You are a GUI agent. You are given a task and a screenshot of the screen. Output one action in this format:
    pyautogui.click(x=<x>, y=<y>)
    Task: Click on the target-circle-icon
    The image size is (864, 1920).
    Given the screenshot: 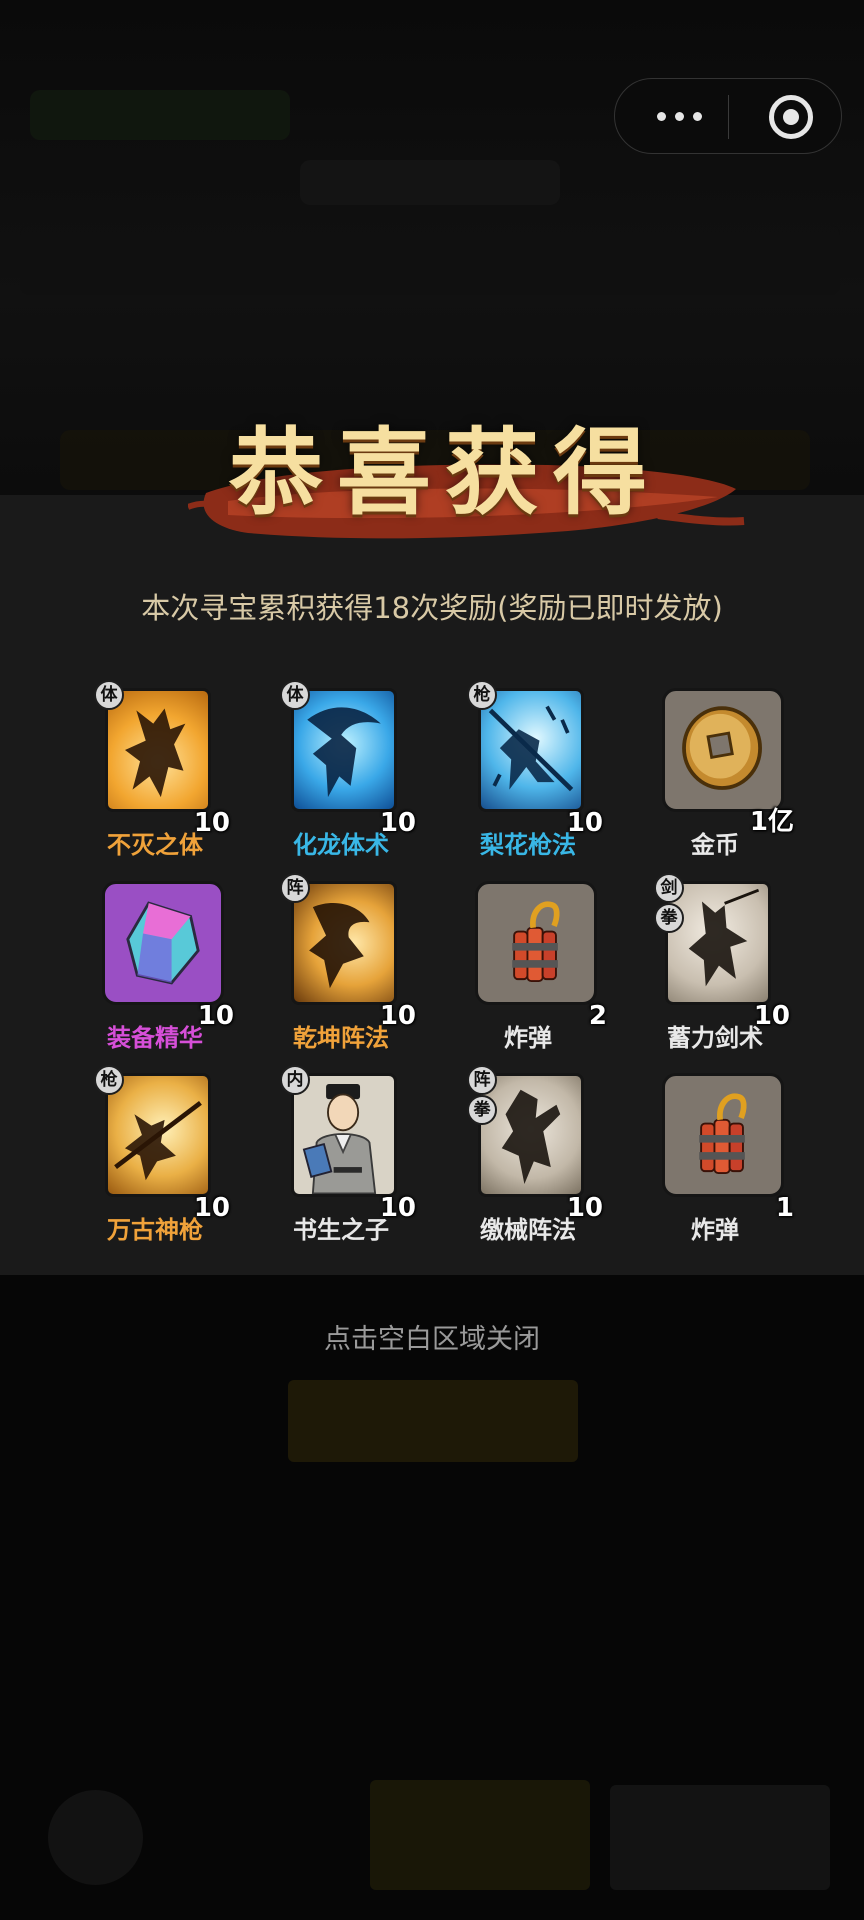 What is the action you would take?
    pyautogui.click(x=791, y=117)
    